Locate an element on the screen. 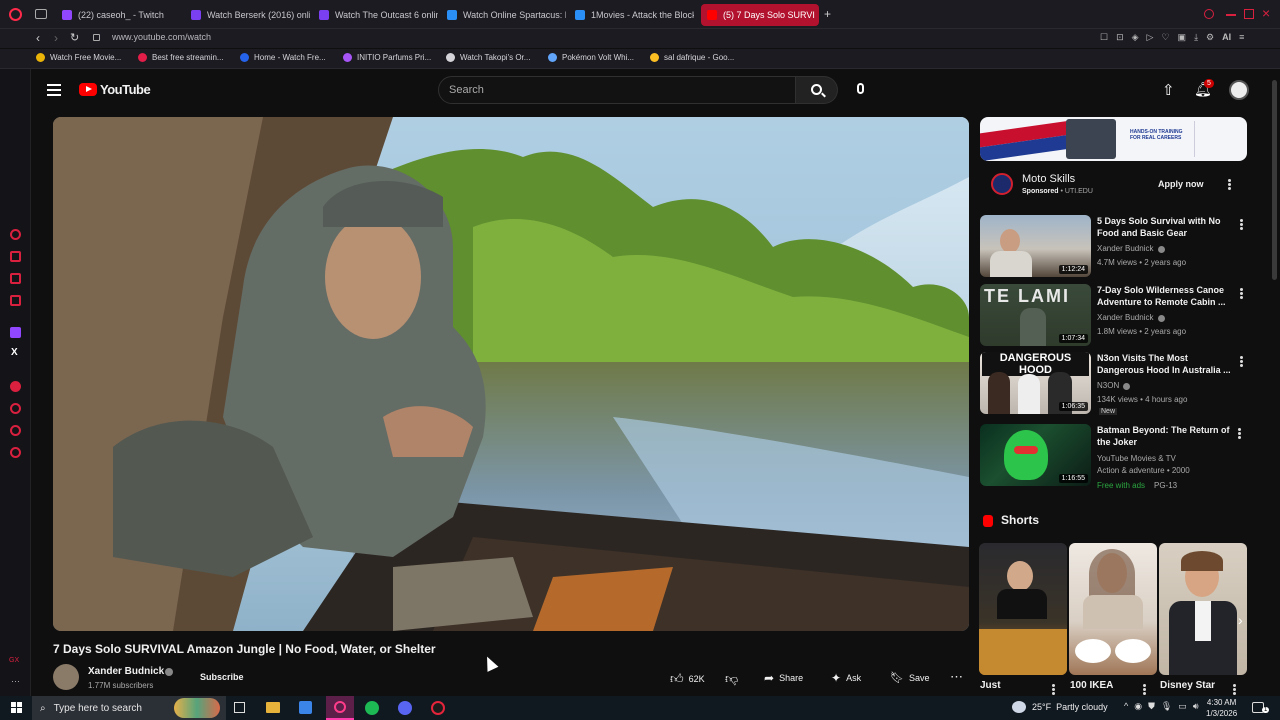 This screenshot has width=1280, height=720. extension-icon: ◈ is located at coordinates (1135, 37).